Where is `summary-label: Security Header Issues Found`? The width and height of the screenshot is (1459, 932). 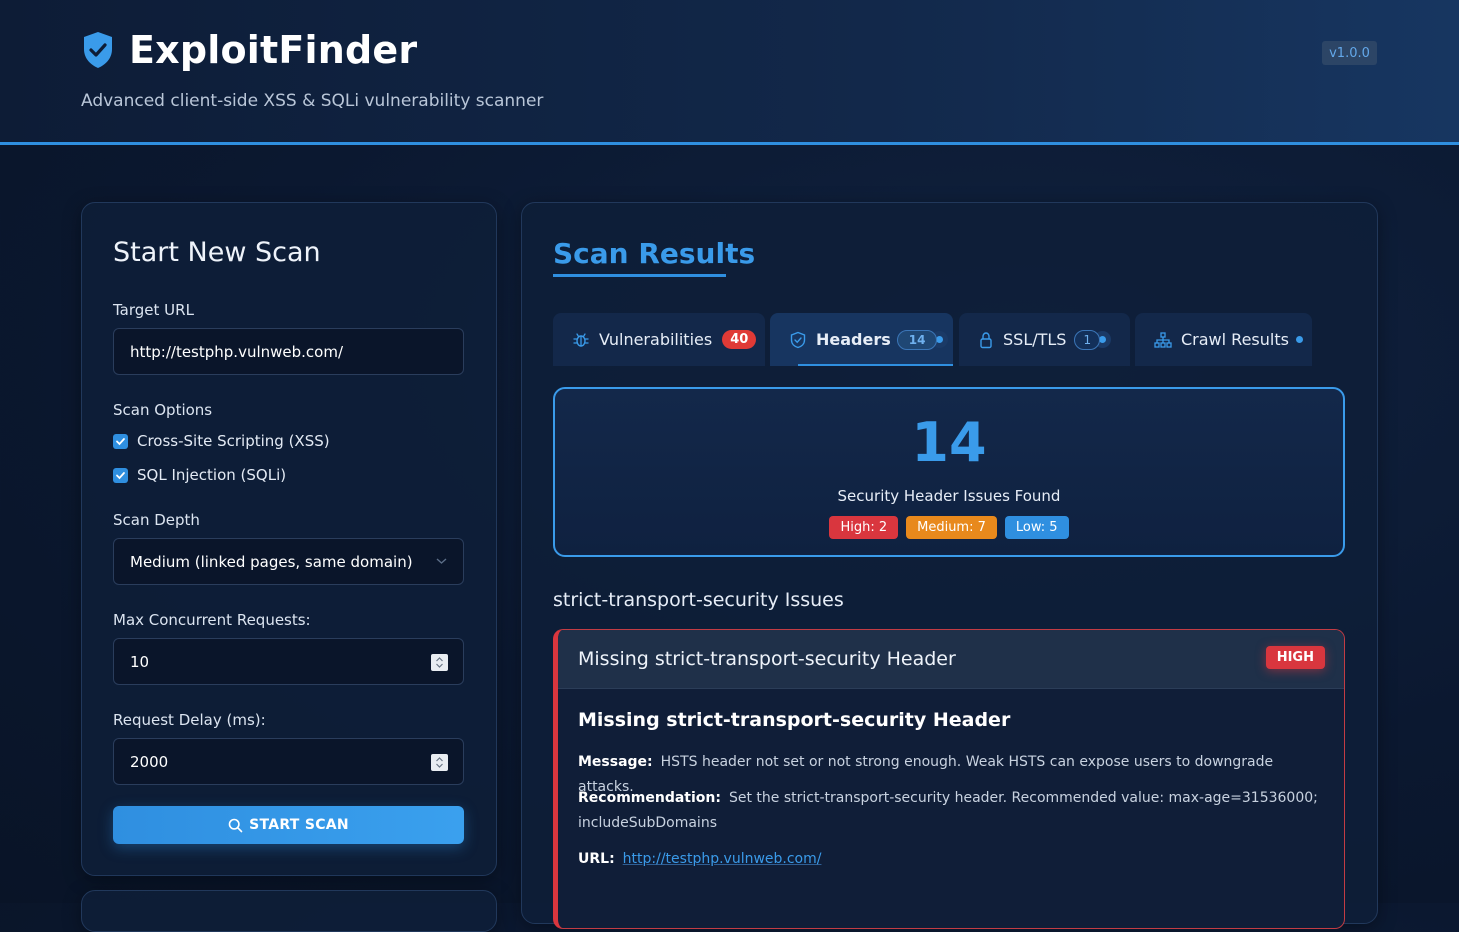
summary-label: Security Header Issues Found is located at coordinates (949, 496).